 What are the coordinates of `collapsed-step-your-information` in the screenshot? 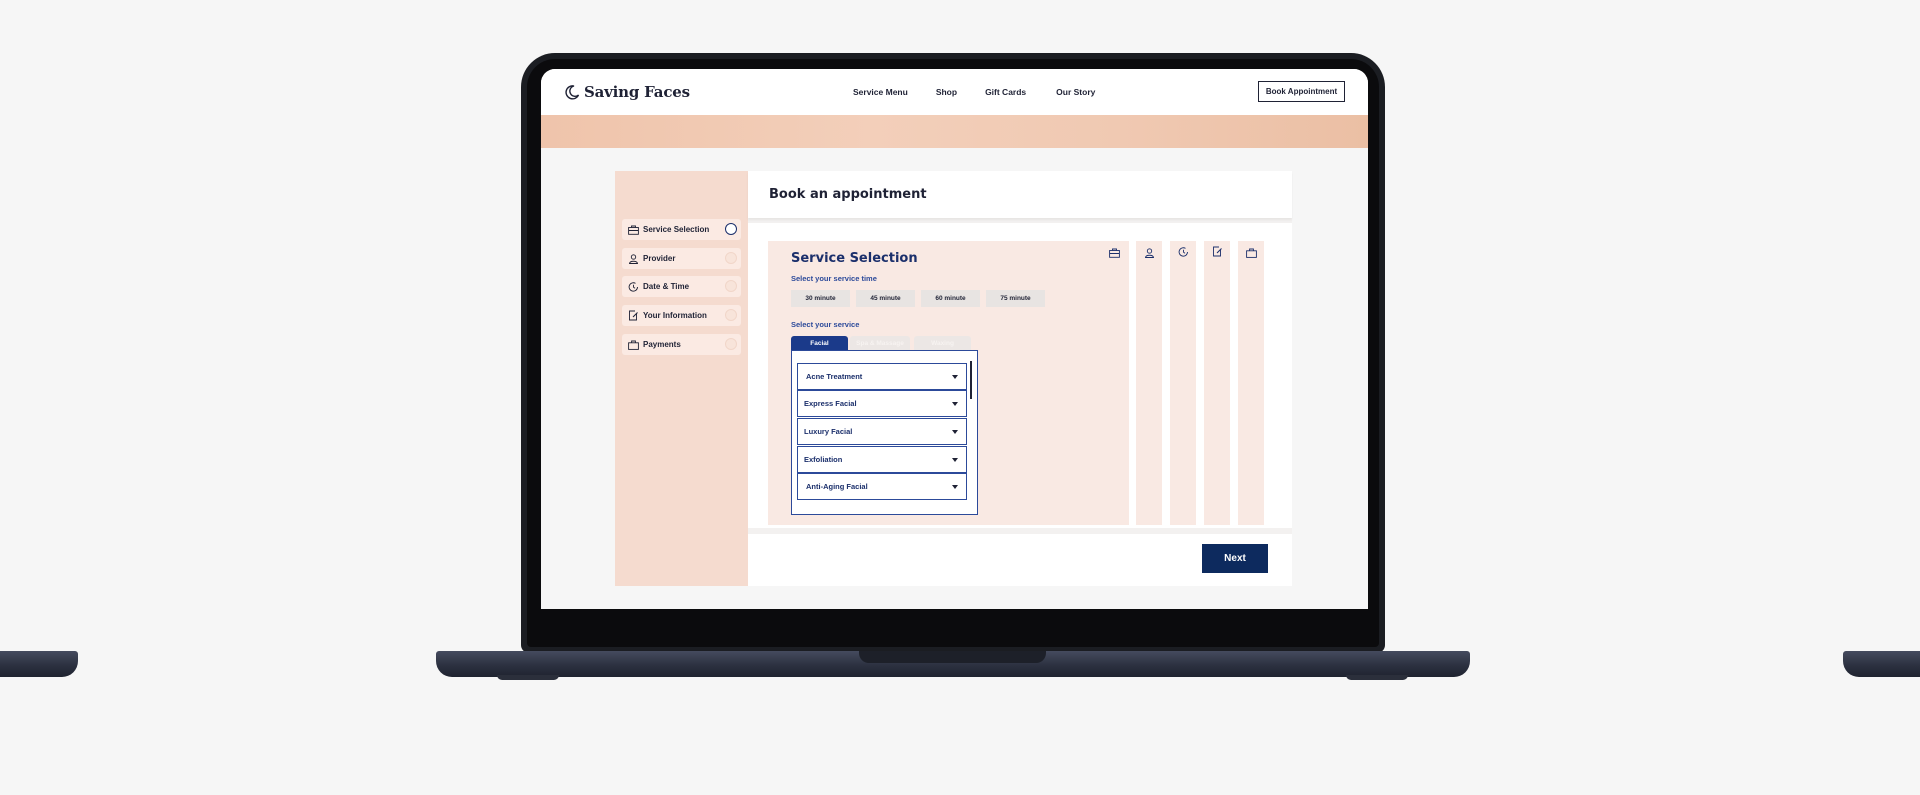 It's located at (1217, 383).